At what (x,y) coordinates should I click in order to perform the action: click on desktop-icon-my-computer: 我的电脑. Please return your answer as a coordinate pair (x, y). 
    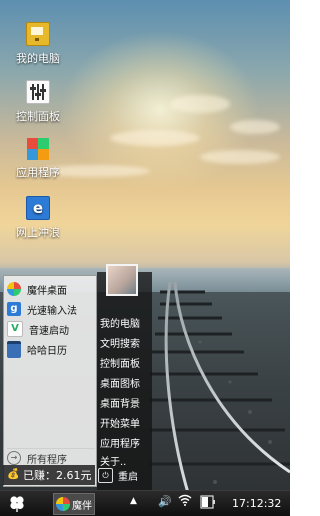
    Looking at the image, I should click on (38, 44).